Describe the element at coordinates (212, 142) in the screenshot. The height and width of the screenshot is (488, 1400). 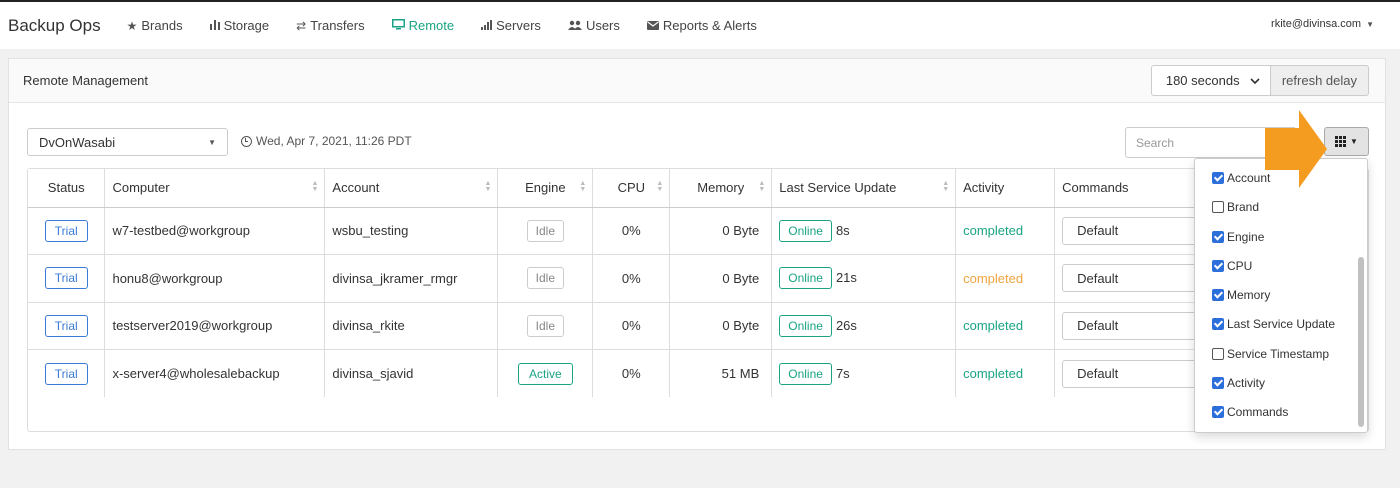
I see `chevron-down-icon: ▼` at that location.